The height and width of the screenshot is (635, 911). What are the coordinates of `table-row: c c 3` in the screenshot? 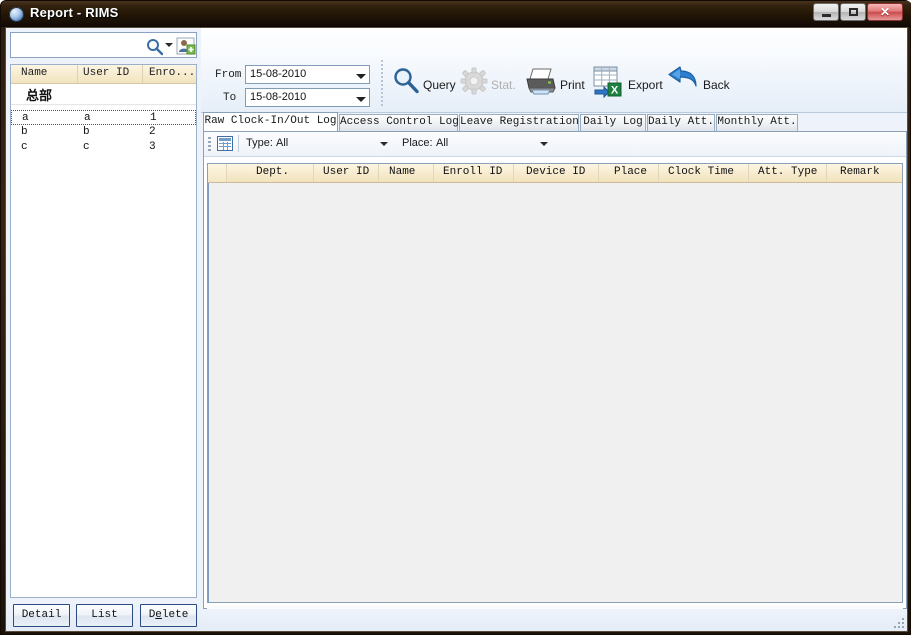 It's located at (103, 147).